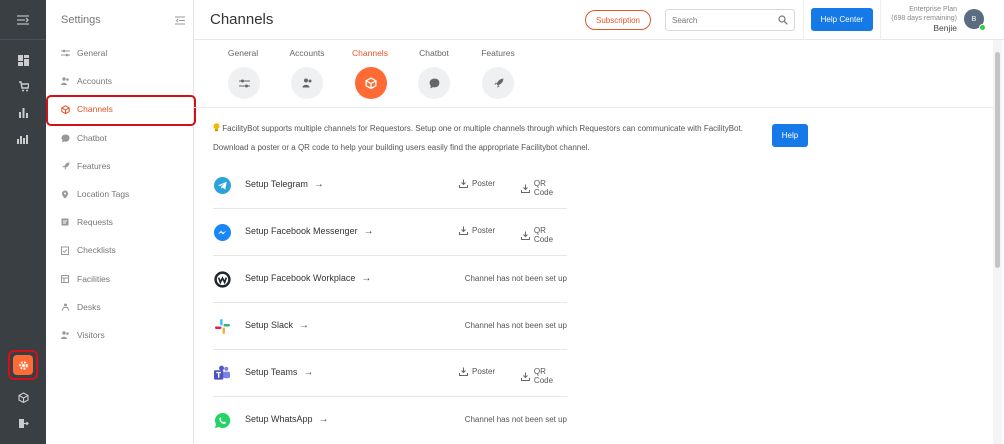  I want to click on tab-features-button, so click(498, 83).